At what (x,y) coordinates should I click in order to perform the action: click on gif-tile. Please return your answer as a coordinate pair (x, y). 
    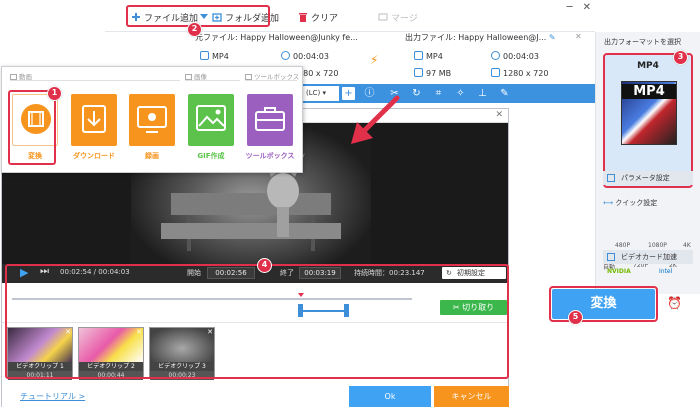
    Looking at the image, I should click on (211, 120).